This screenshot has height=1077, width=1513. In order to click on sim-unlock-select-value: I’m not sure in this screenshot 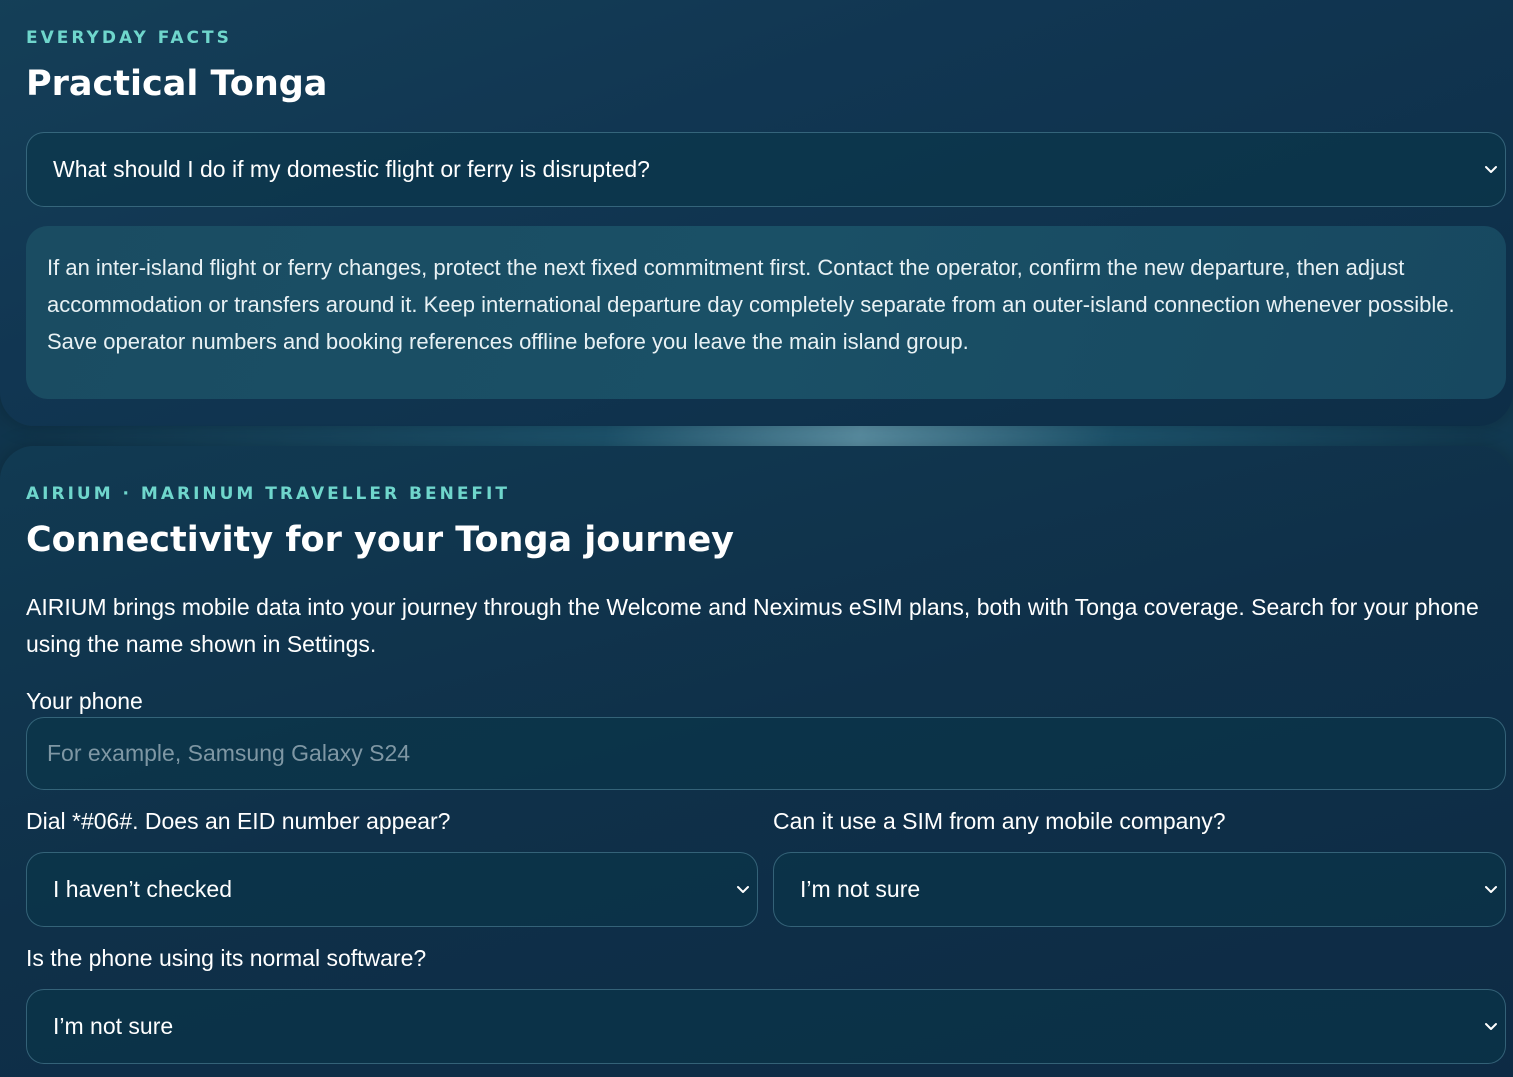, I will do `click(860, 889)`.